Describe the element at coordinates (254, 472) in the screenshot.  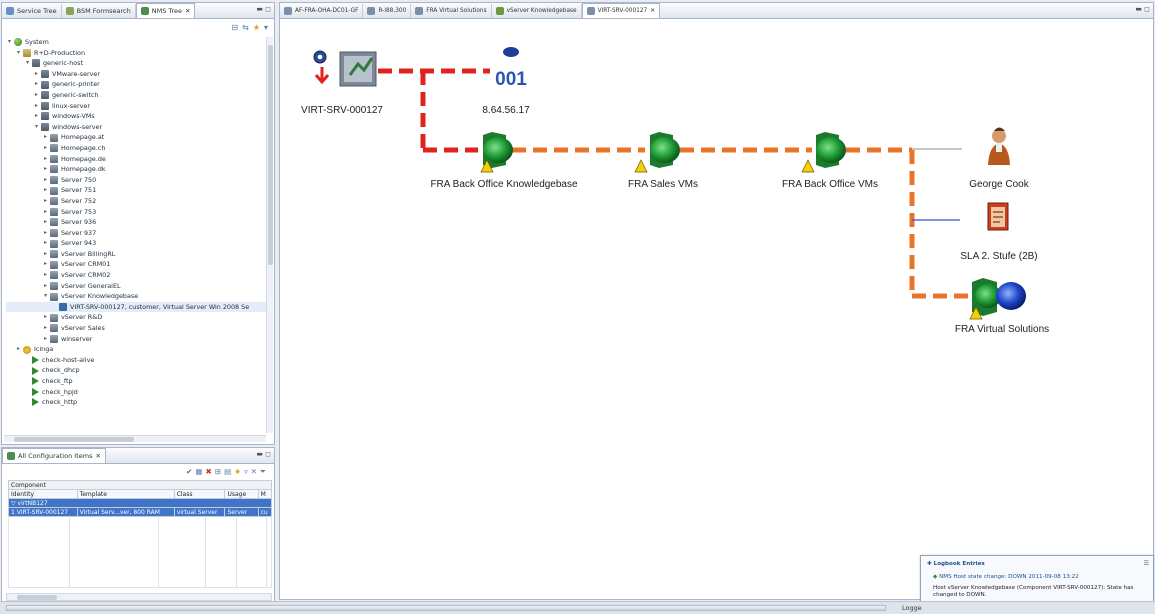
I see `clear-filter-icon: ✕` at that location.